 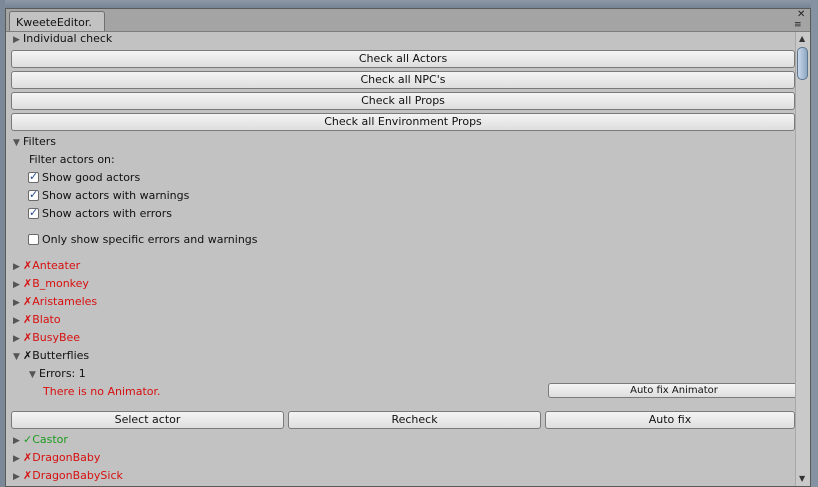 I want to click on actor-name: Anteater, so click(x=56, y=265).